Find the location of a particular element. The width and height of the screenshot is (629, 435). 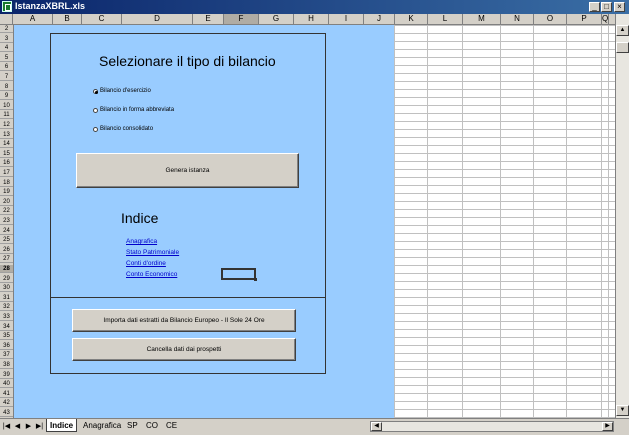

tab-anagrafica: Anagrafica is located at coordinates (102, 425).